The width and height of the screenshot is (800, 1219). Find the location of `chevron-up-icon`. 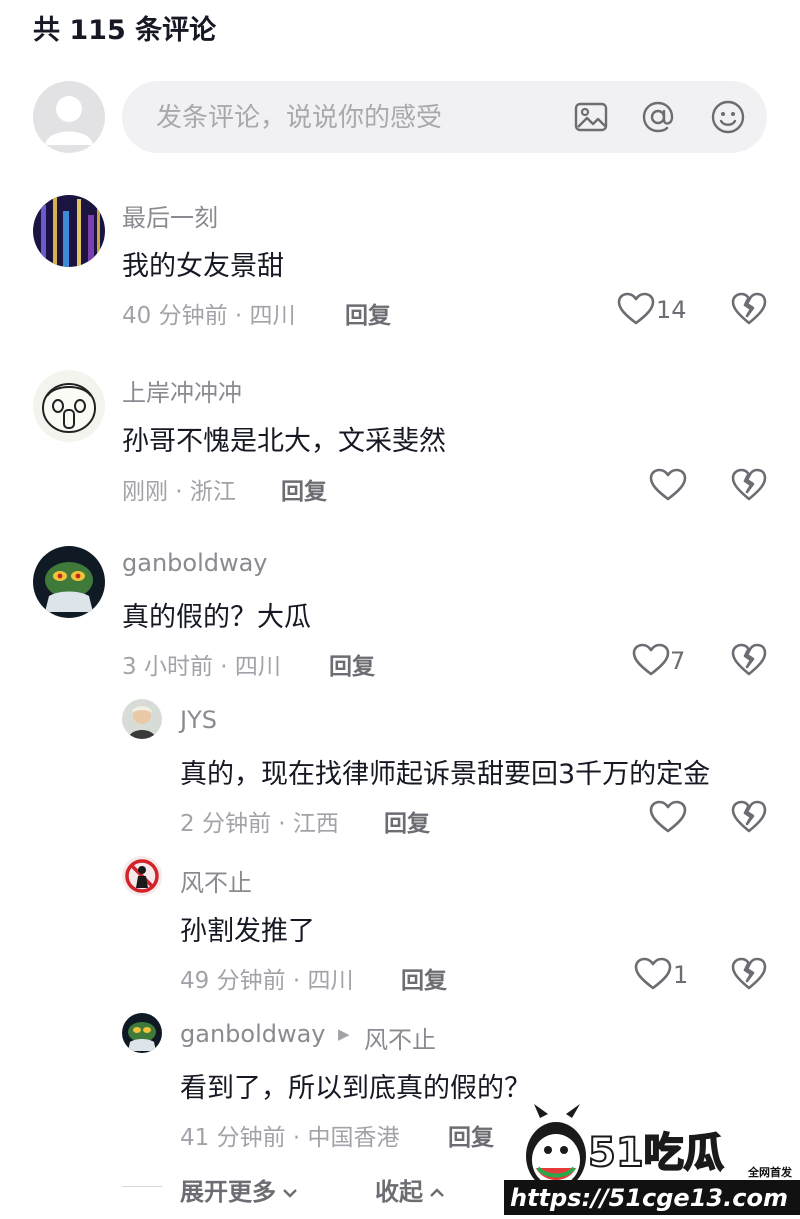

chevron-up-icon is located at coordinates (437, 1192).